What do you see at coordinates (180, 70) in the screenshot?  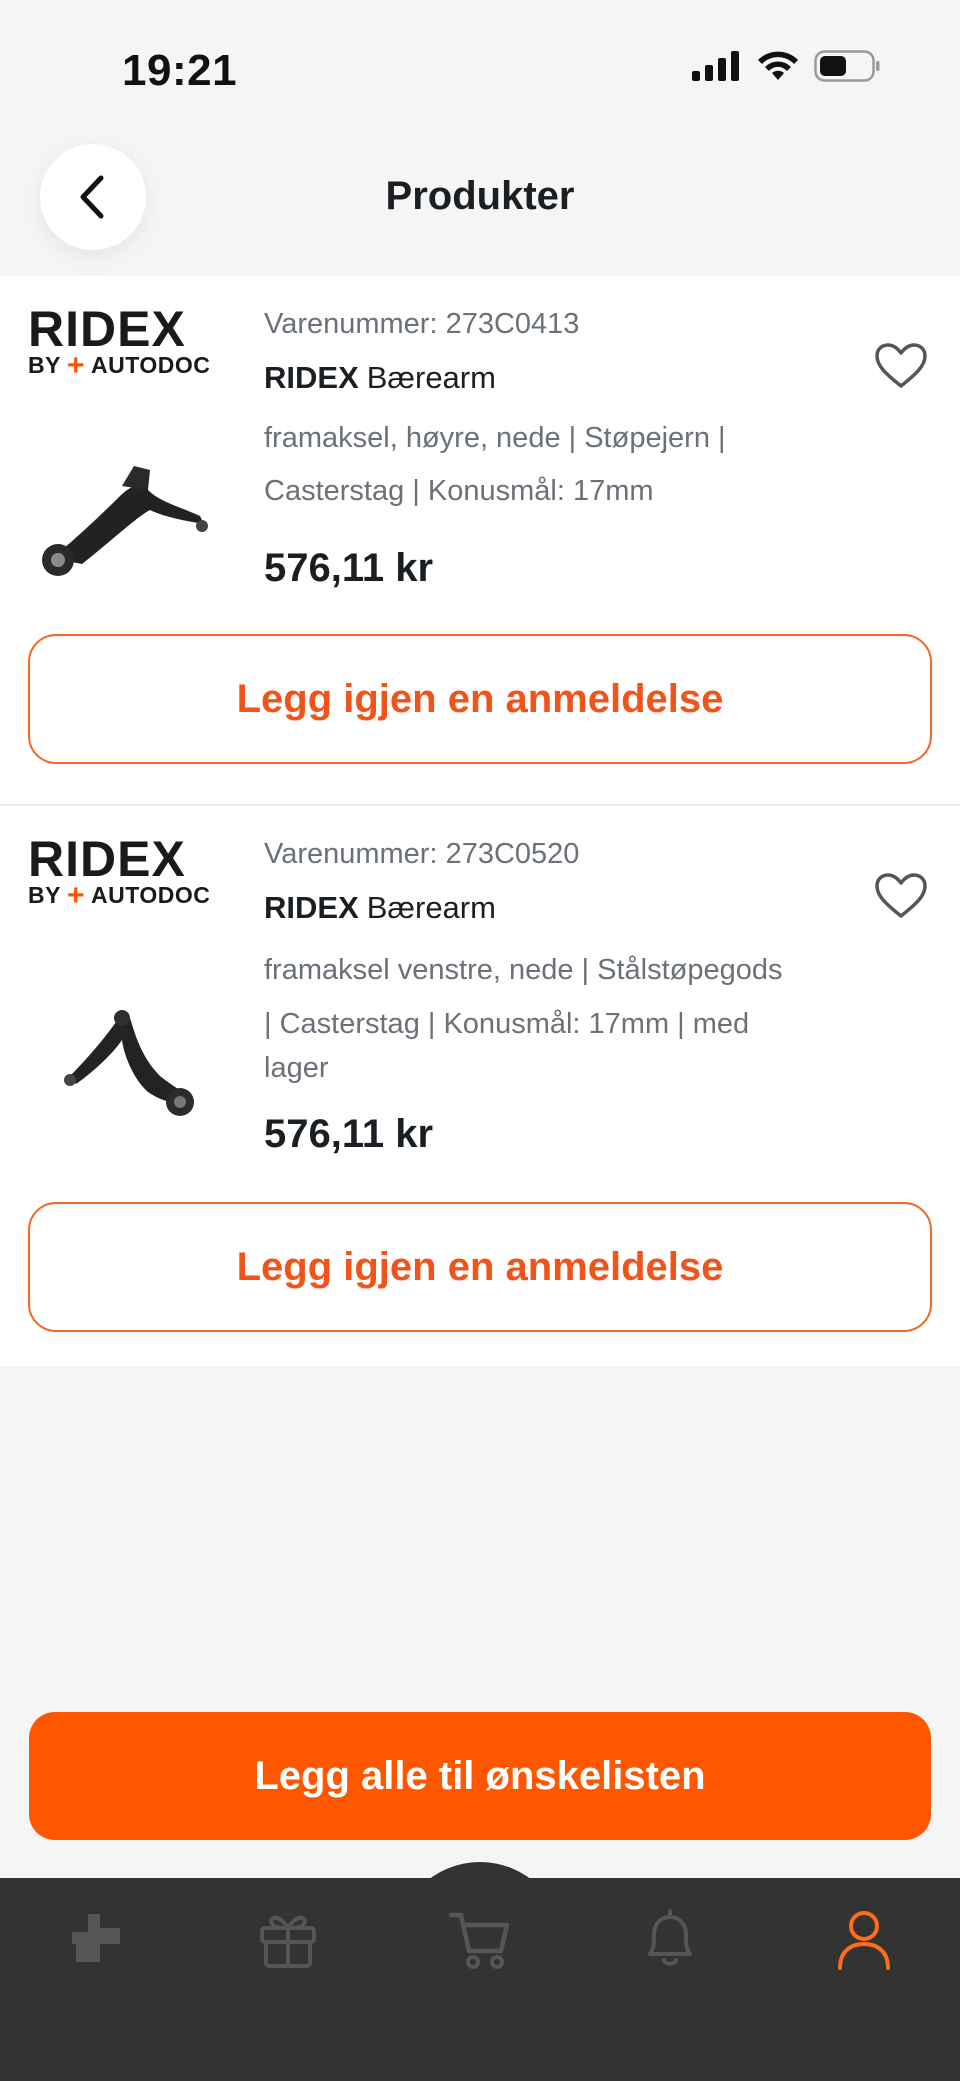 I see `status-time: 19:21` at bounding box center [180, 70].